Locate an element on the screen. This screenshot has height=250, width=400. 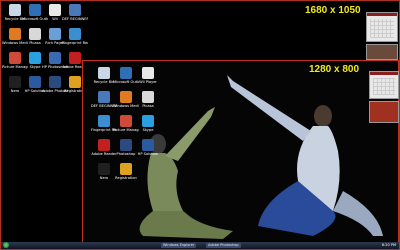
icon-label: Registration is located at coordinates (126, 178).